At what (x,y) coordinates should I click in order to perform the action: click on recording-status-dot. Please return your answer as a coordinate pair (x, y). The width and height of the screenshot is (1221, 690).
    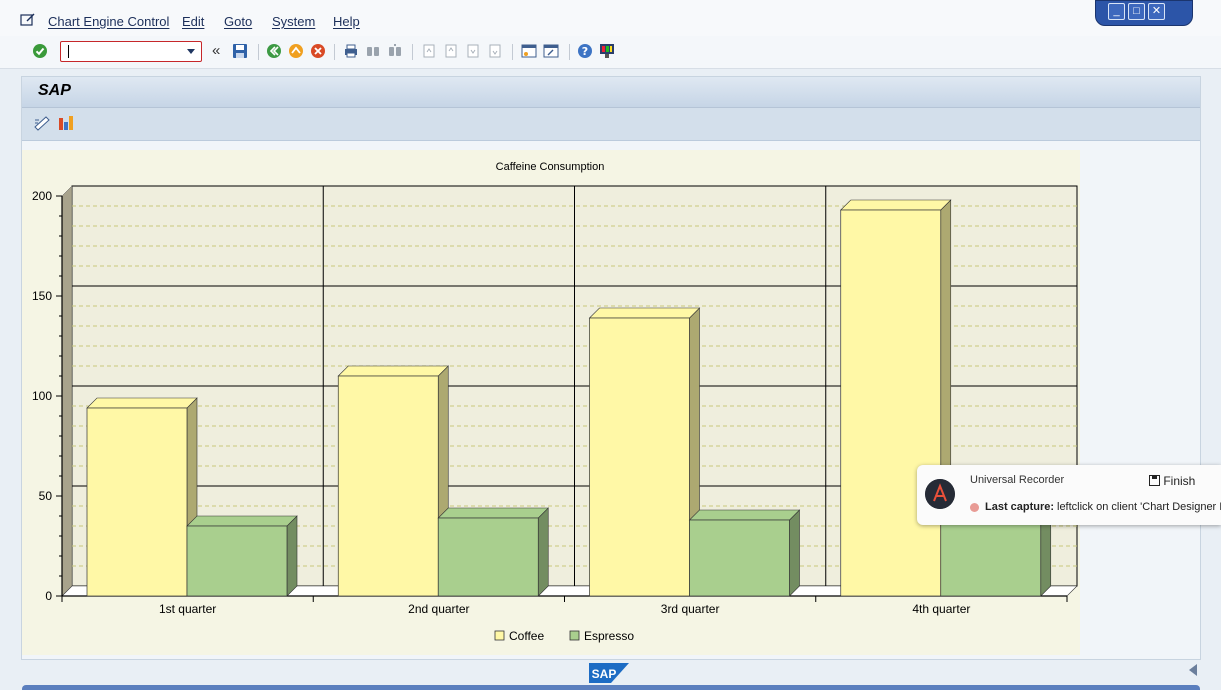
    Looking at the image, I should click on (974, 507).